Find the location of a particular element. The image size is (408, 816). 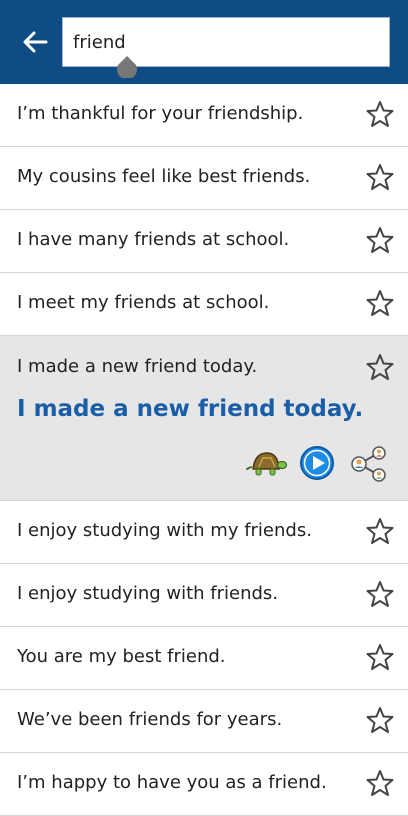

result-item: I enjoy studying with my friends. is located at coordinates (204, 532).